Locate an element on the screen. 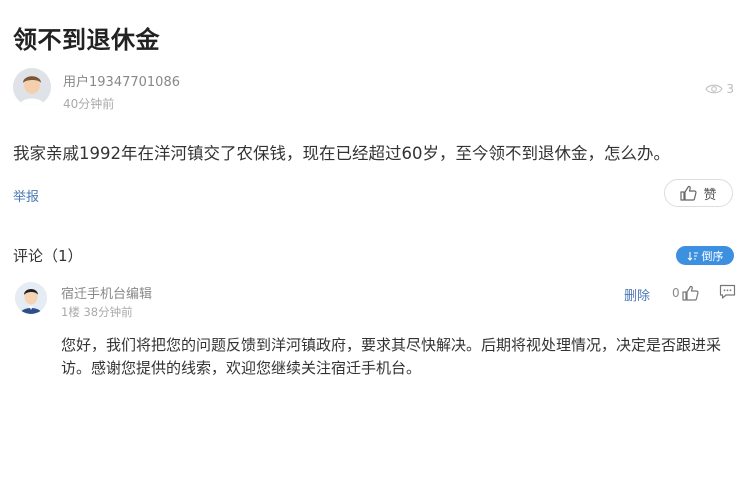 The height and width of the screenshot is (501, 746). reply-button is located at coordinates (727, 294).